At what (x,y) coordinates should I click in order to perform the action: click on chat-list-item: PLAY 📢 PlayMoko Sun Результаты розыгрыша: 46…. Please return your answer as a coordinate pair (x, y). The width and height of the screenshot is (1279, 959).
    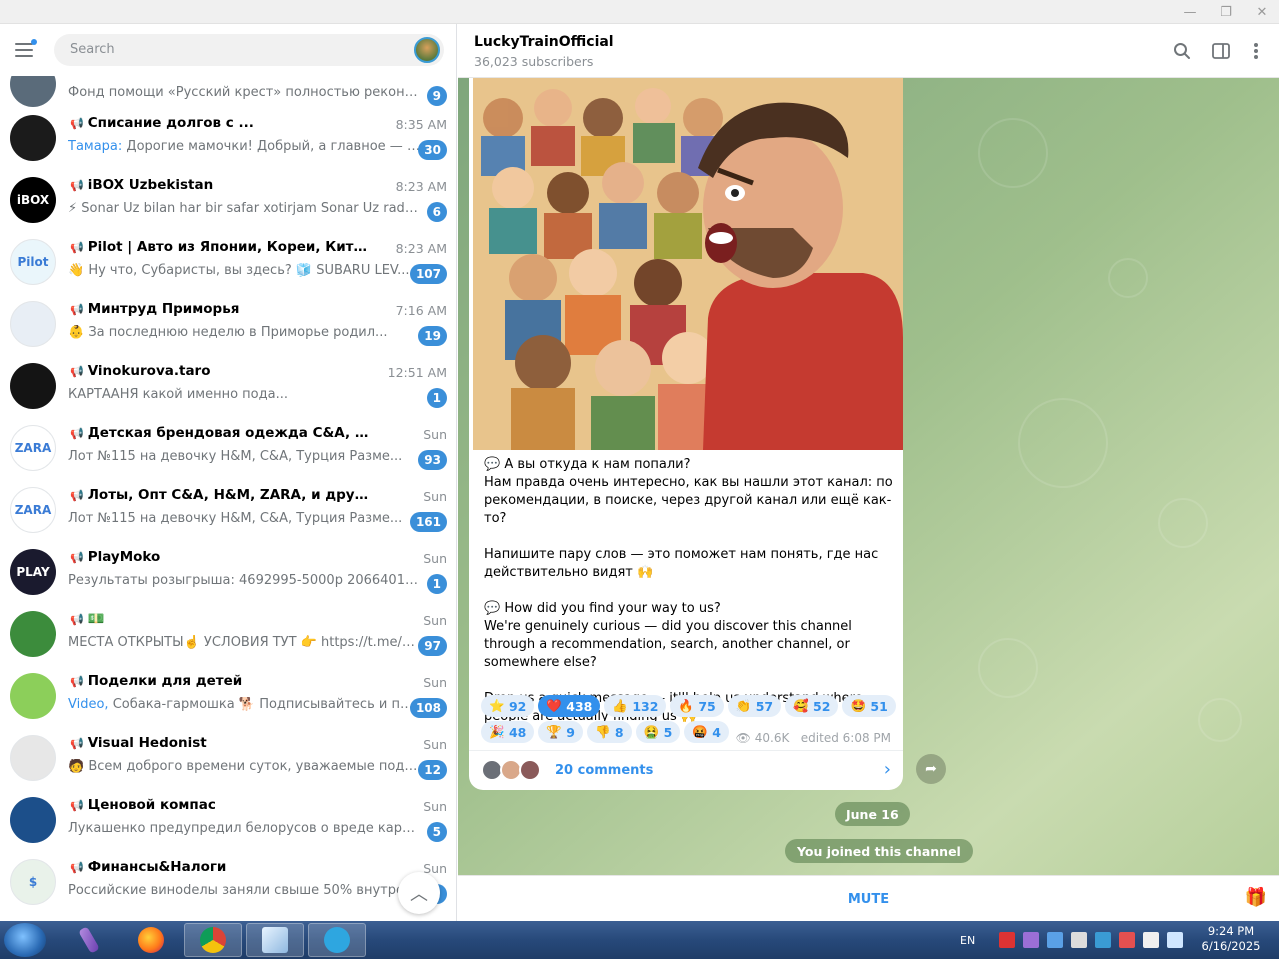
    Looking at the image, I should click on (228, 573).